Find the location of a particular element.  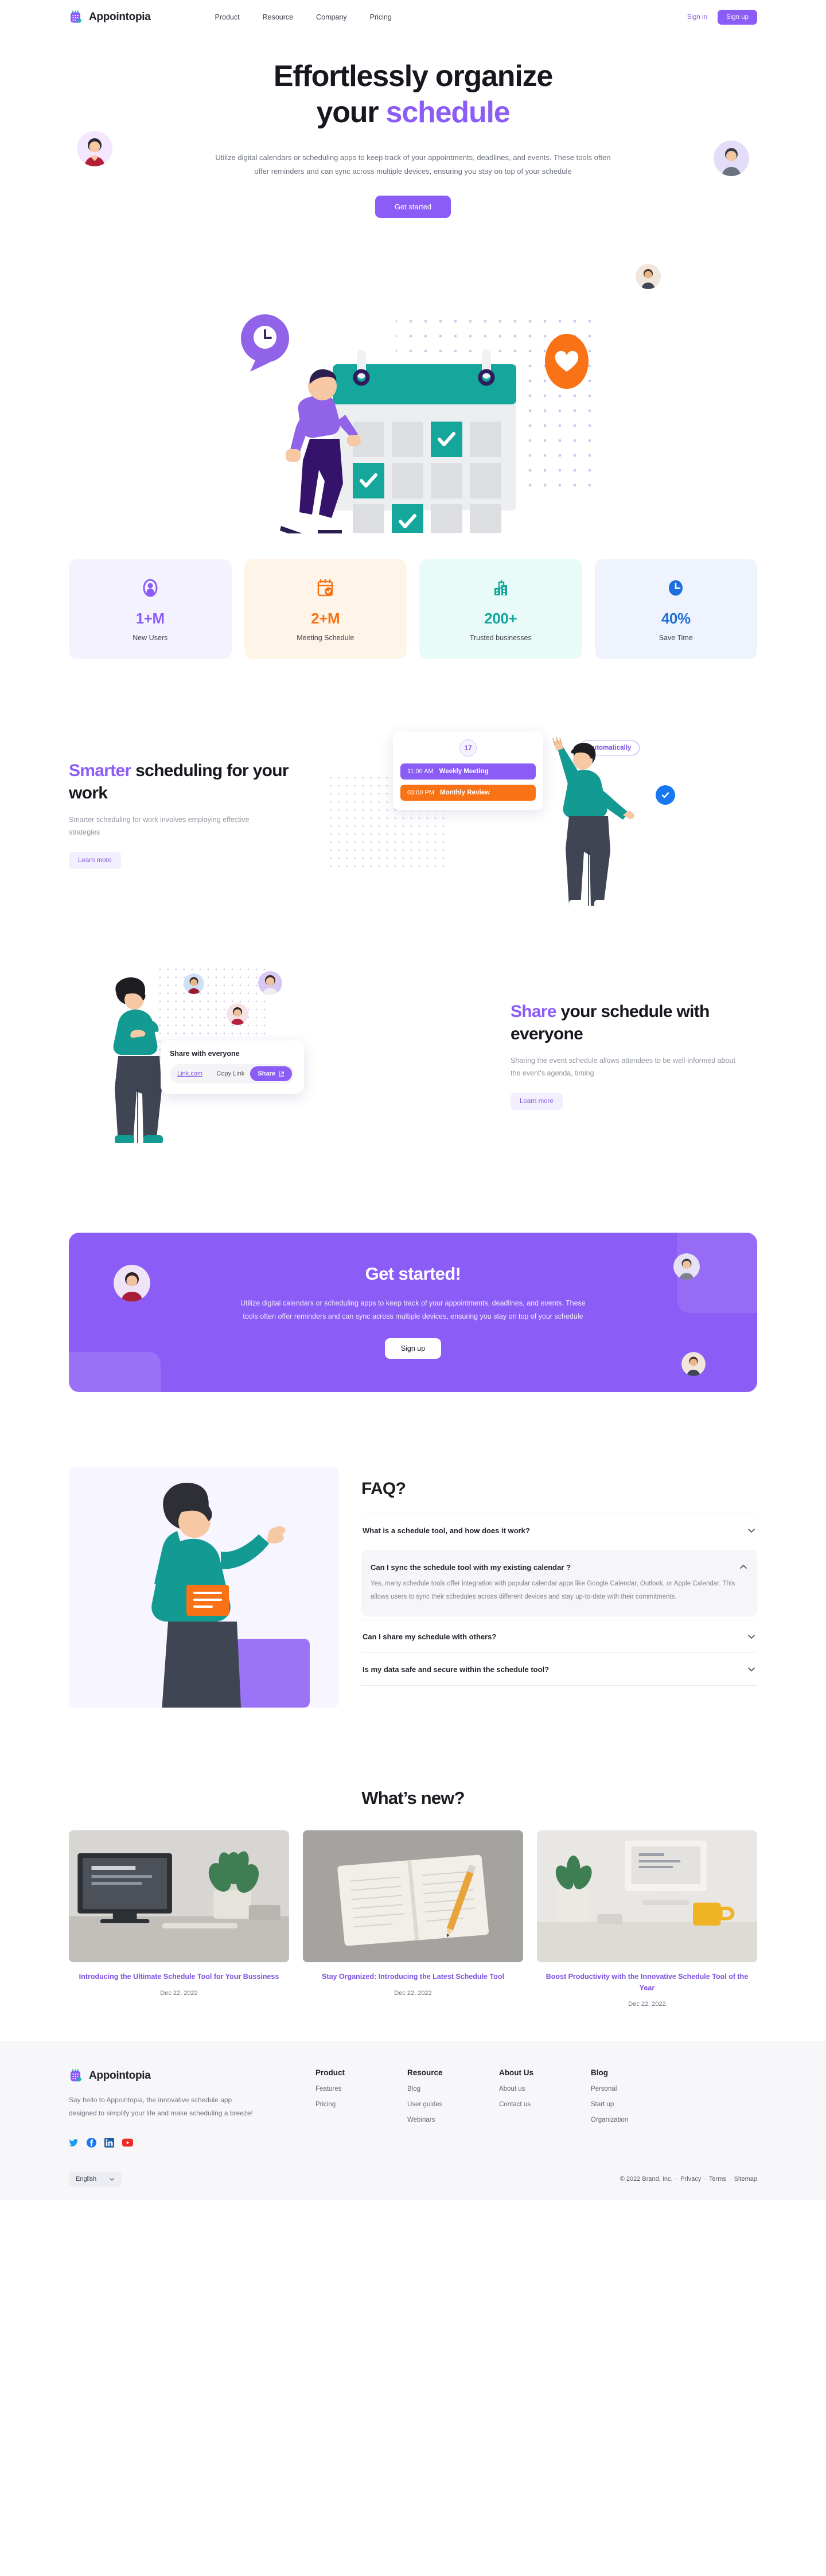

footer-link: About us is located at coordinates (525, 2089).